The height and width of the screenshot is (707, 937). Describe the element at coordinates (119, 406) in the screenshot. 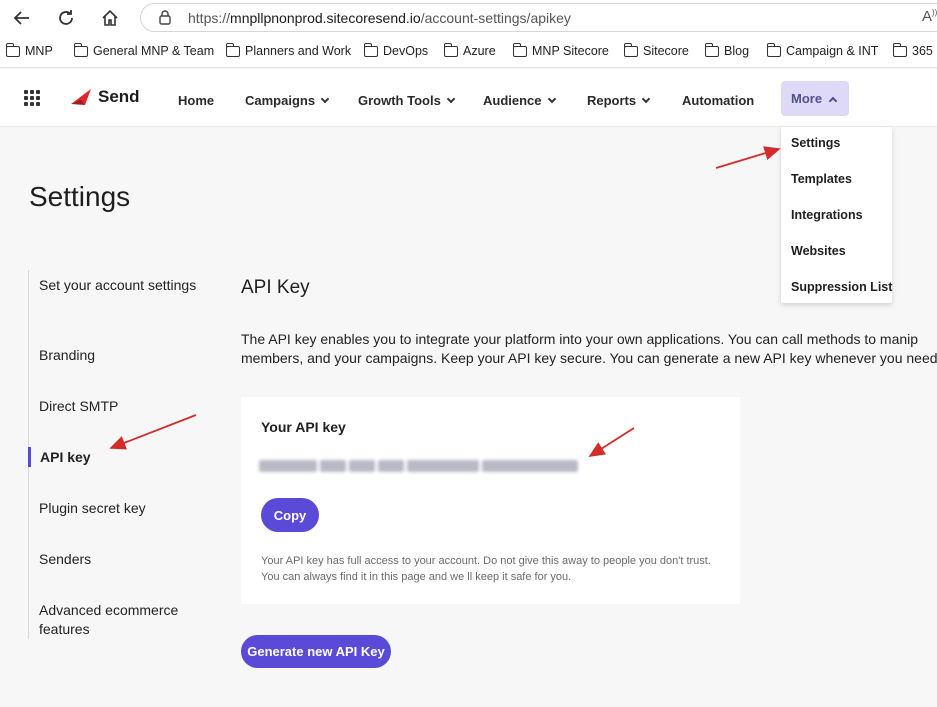

I see `sidebar-item-direct-smtp: Direct SMTP` at that location.